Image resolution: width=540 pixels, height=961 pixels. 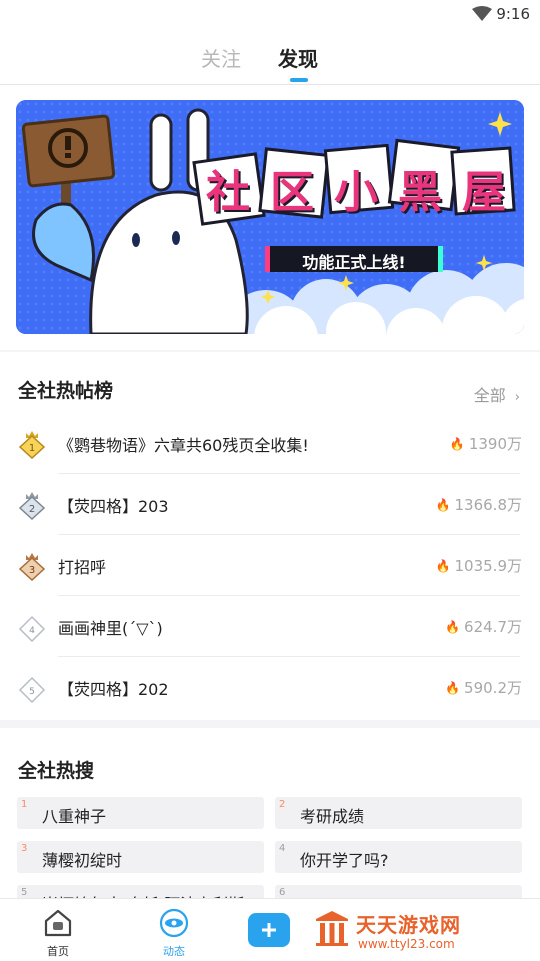 I want to click on hot-post-row: 4 画画神里(´▽`) 🔥 624.7万, so click(x=270, y=626).